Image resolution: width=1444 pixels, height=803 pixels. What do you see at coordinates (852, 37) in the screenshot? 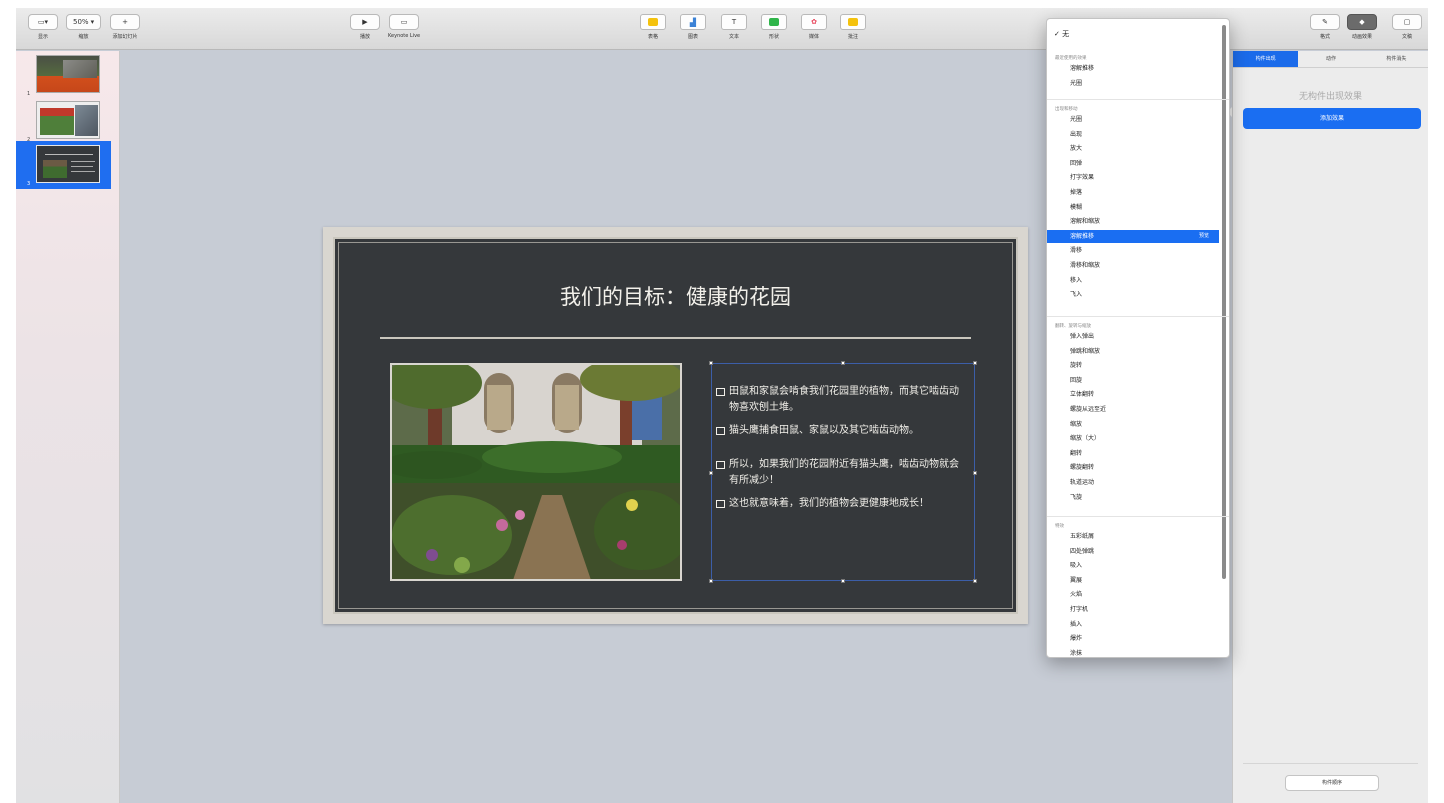
I see `comment-label: 批注` at bounding box center [852, 37].